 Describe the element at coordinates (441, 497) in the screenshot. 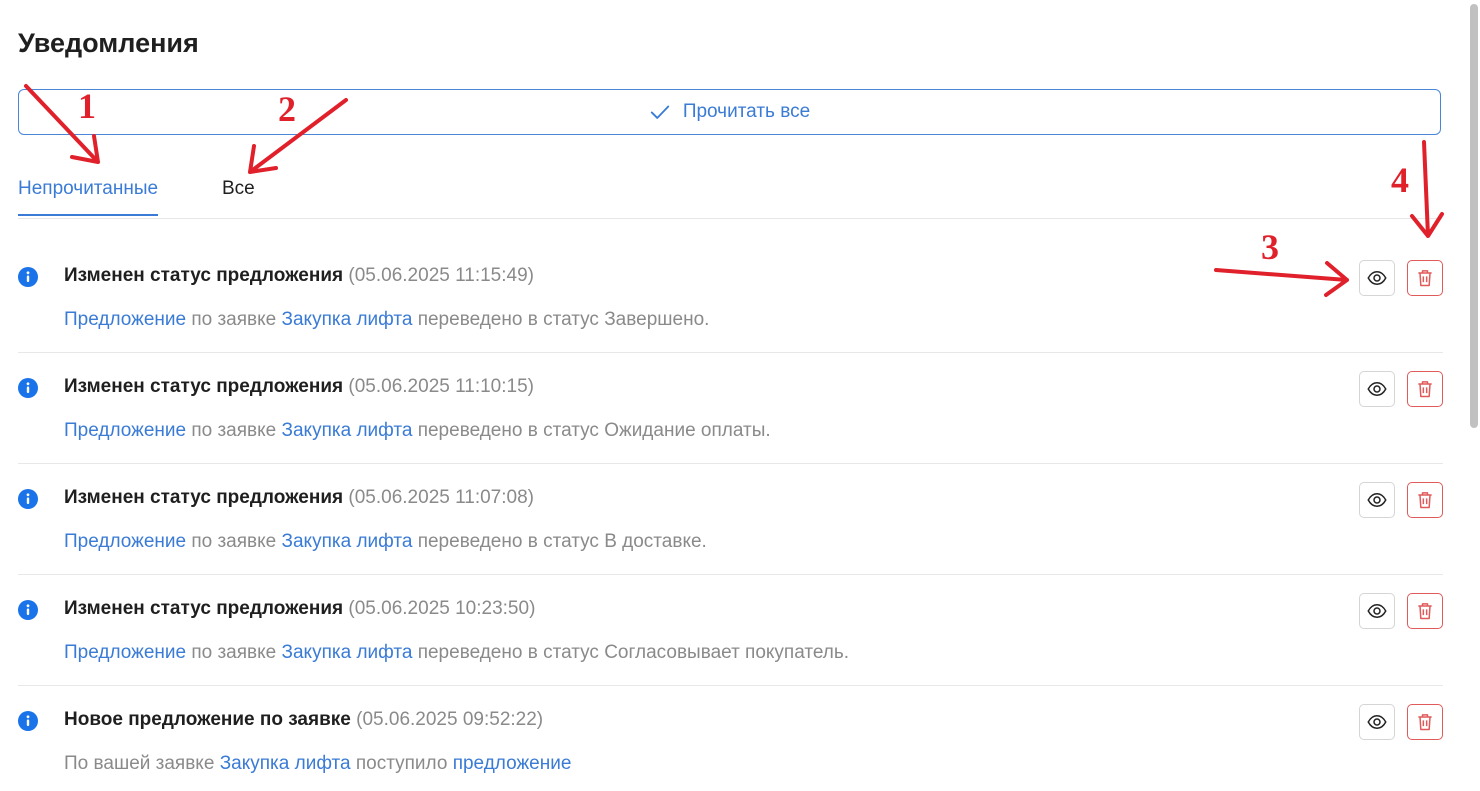

I see `notification-time: (05.06.2025 11:07:08)` at that location.